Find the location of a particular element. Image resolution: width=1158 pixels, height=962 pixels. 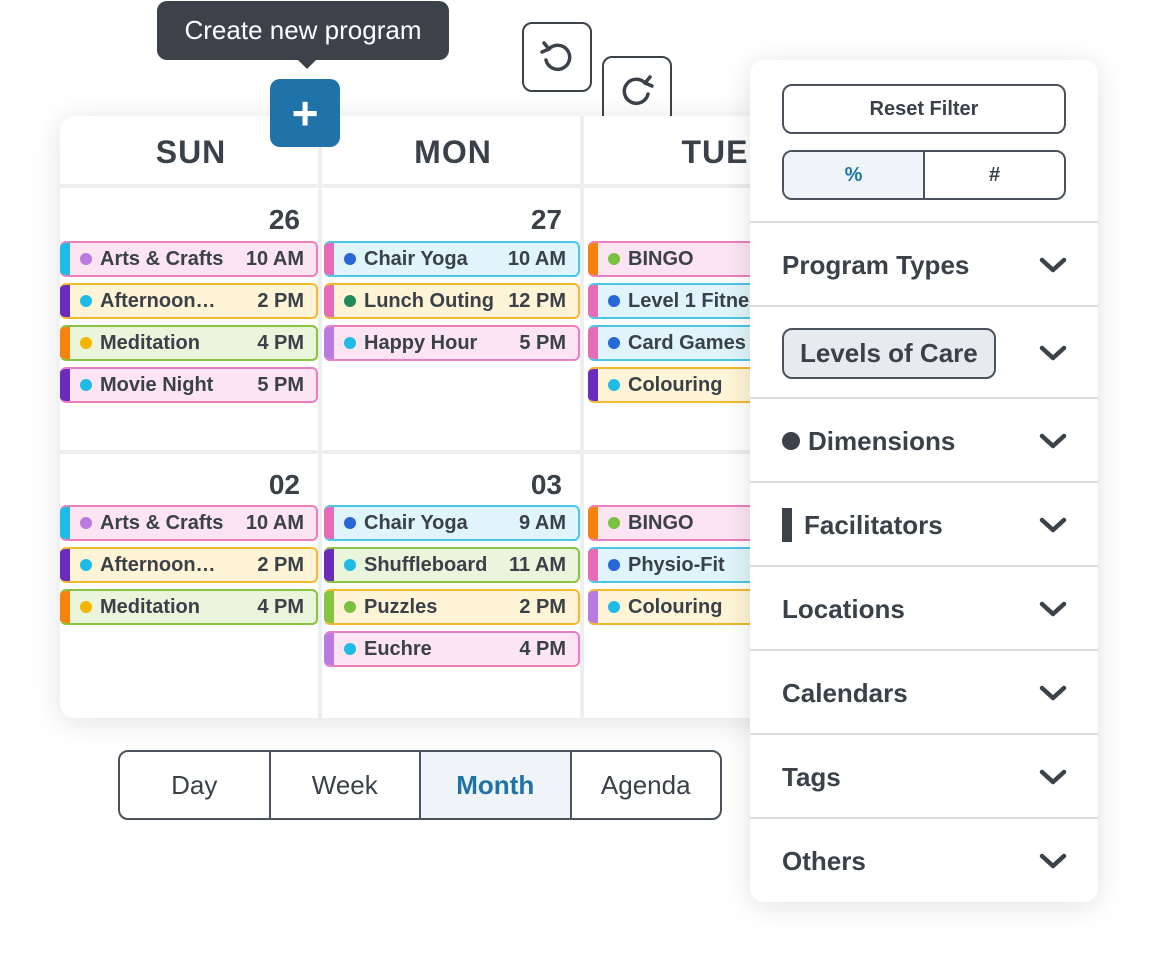

section-label: Locations is located at coordinates (843, 609).